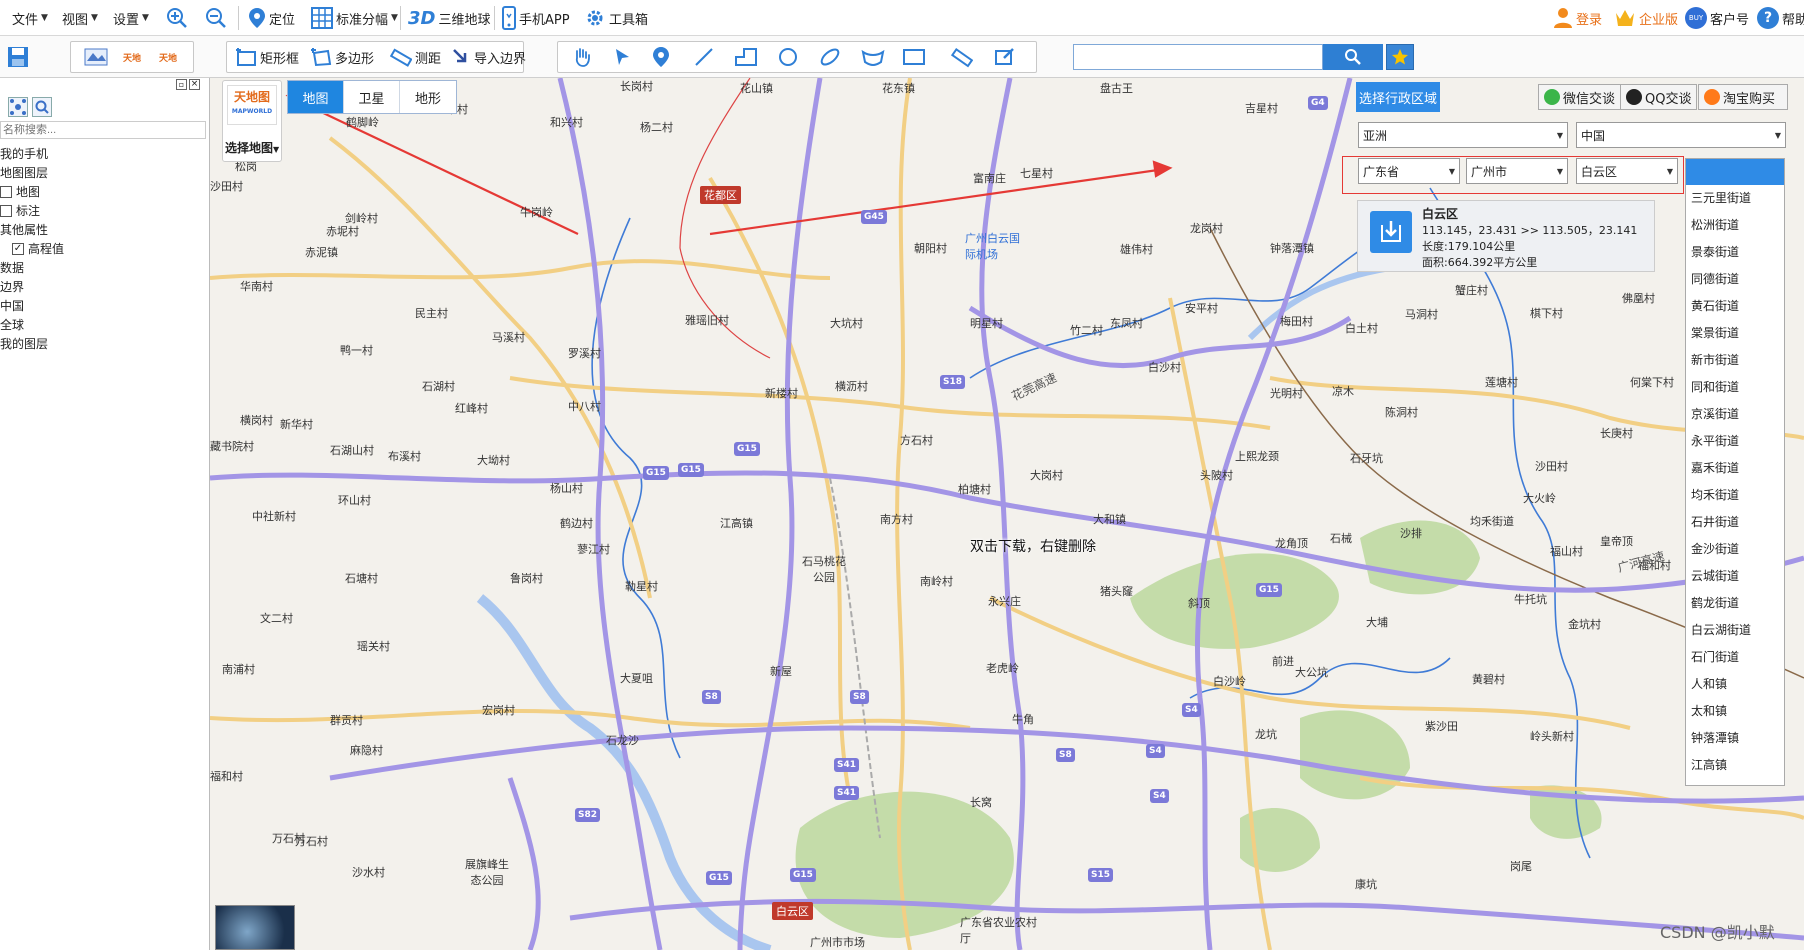 This screenshot has height=950, width=1804. Describe the element at coordinates (1735, 279) in the screenshot. I see `district-option: 同德街道` at that location.